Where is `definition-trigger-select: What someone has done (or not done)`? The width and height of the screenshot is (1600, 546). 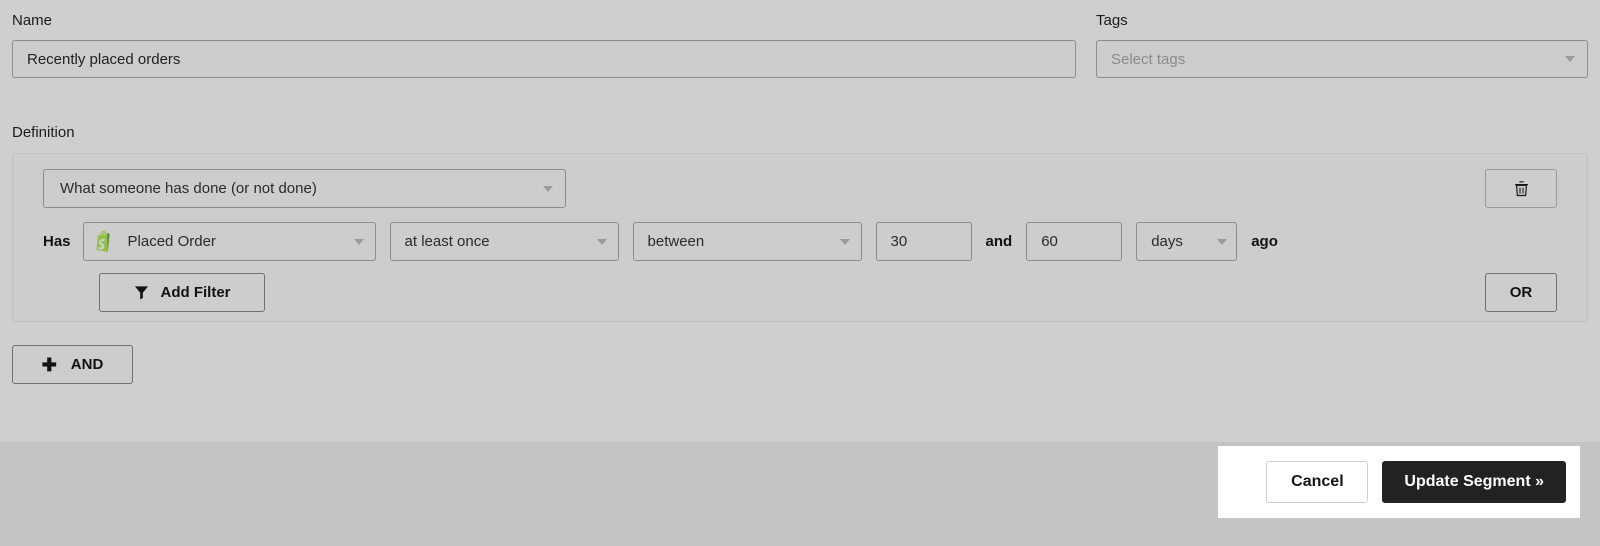 definition-trigger-select: What someone has done (or not done) is located at coordinates (304, 188).